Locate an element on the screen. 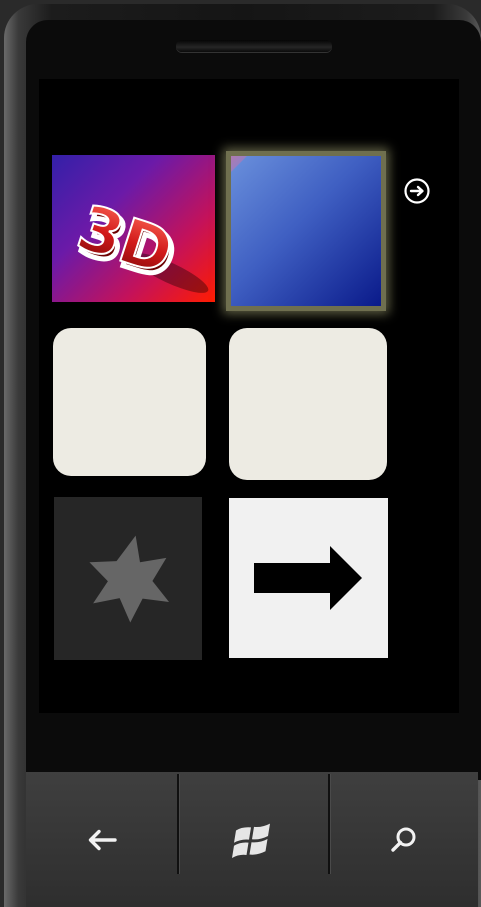 The width and height of the screenshot is (481, 907). circle-arrow-right-icon is located at coordinates (417, 191).